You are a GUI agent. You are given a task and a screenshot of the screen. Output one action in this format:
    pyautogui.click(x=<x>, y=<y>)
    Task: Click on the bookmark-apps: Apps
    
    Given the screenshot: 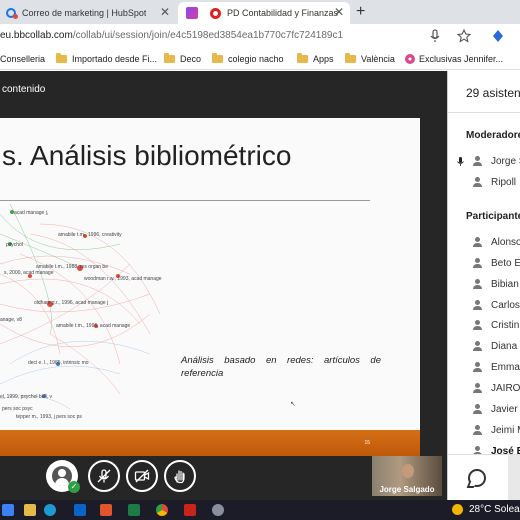 What is the action you would take?
    pyautogui.click(x=315, y=58)
    